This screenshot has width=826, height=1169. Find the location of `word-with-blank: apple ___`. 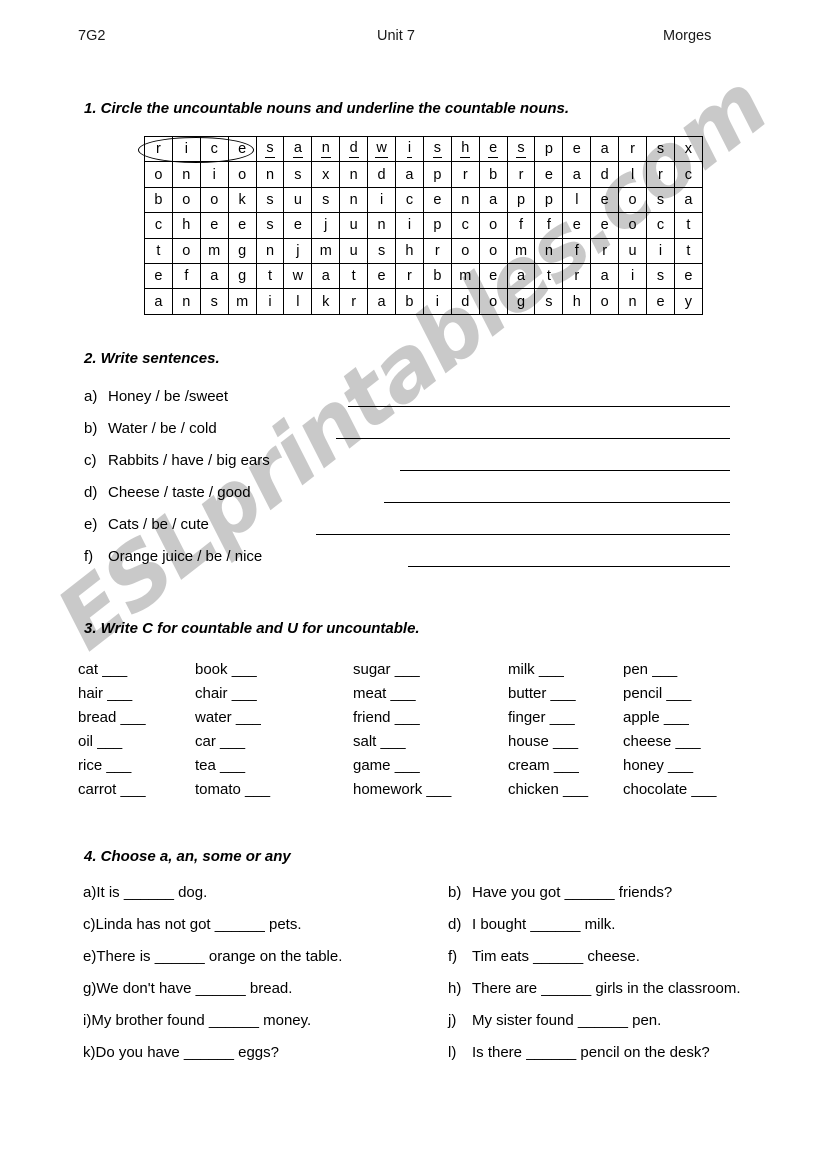

word-with-blank: apple ___ is located at coordinates (669, 718).